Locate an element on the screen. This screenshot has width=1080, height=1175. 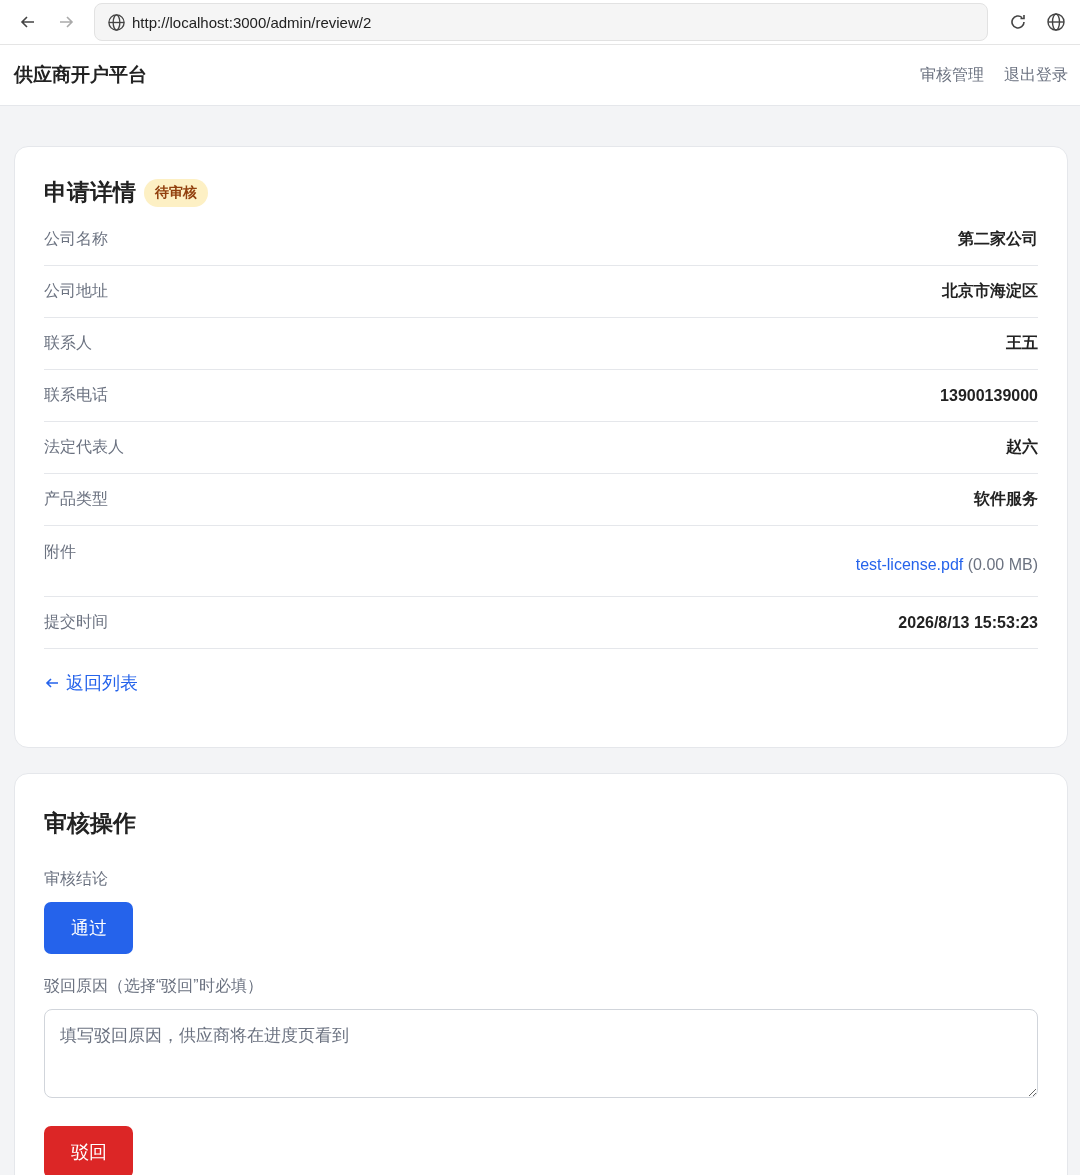
field-label: 提交时间 is located at coordinates (76, 622).